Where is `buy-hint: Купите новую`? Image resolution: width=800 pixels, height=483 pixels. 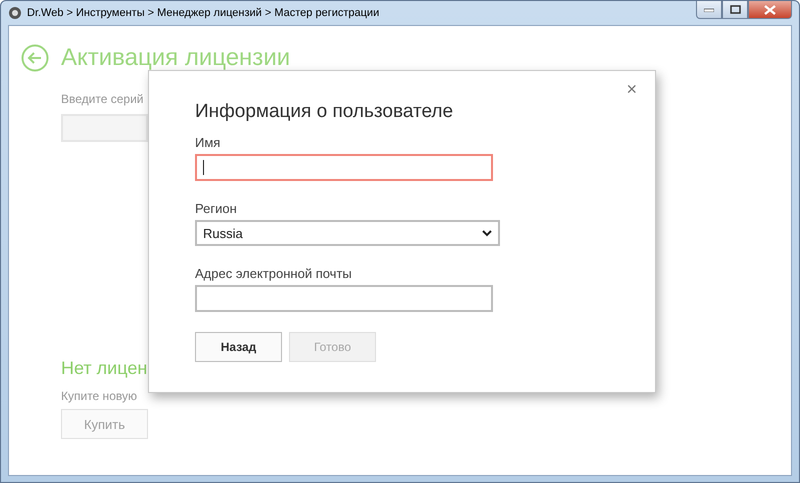 buy-hint: Купите новую is located at coordinates (99, 396).